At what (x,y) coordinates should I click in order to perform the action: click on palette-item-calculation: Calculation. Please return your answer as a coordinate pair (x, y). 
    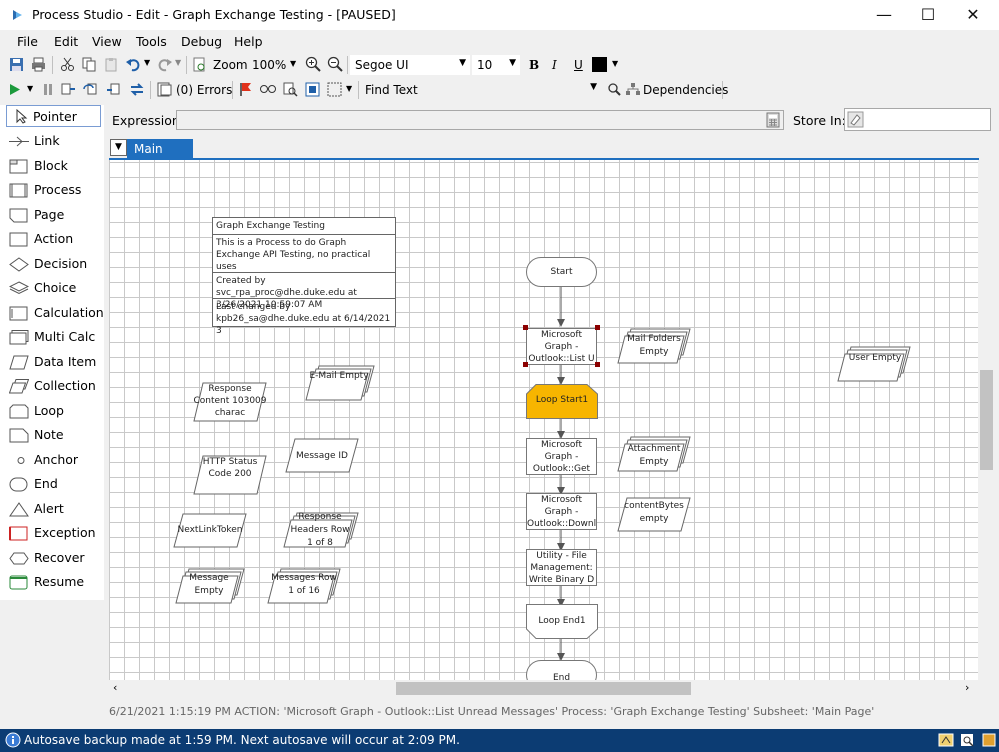
    Looking at the image, I should click on (52, 313).